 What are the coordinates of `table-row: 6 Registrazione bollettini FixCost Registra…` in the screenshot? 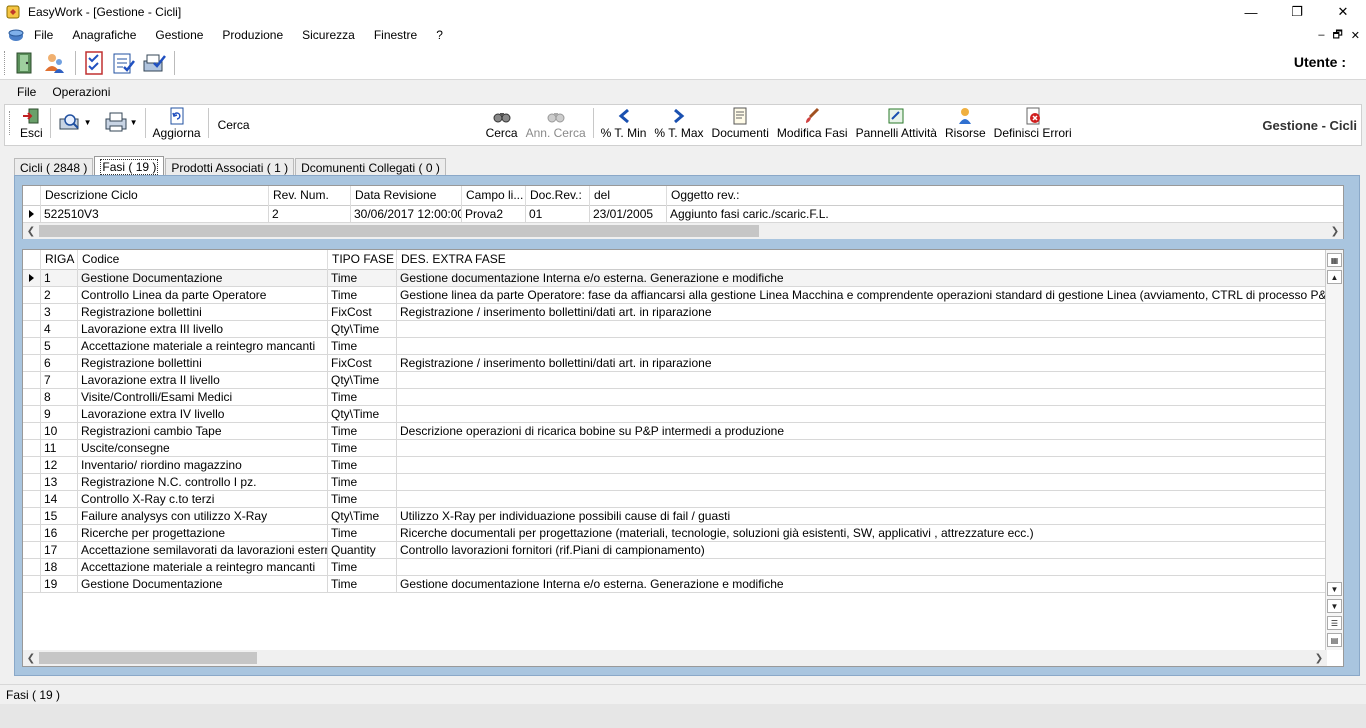 It's located at (675, 363).